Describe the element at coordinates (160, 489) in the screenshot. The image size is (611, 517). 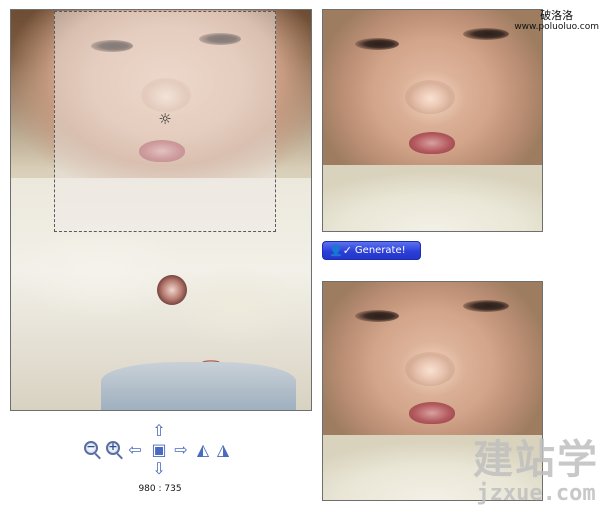
I see `image-dimensions: 980 : 735` at that location.